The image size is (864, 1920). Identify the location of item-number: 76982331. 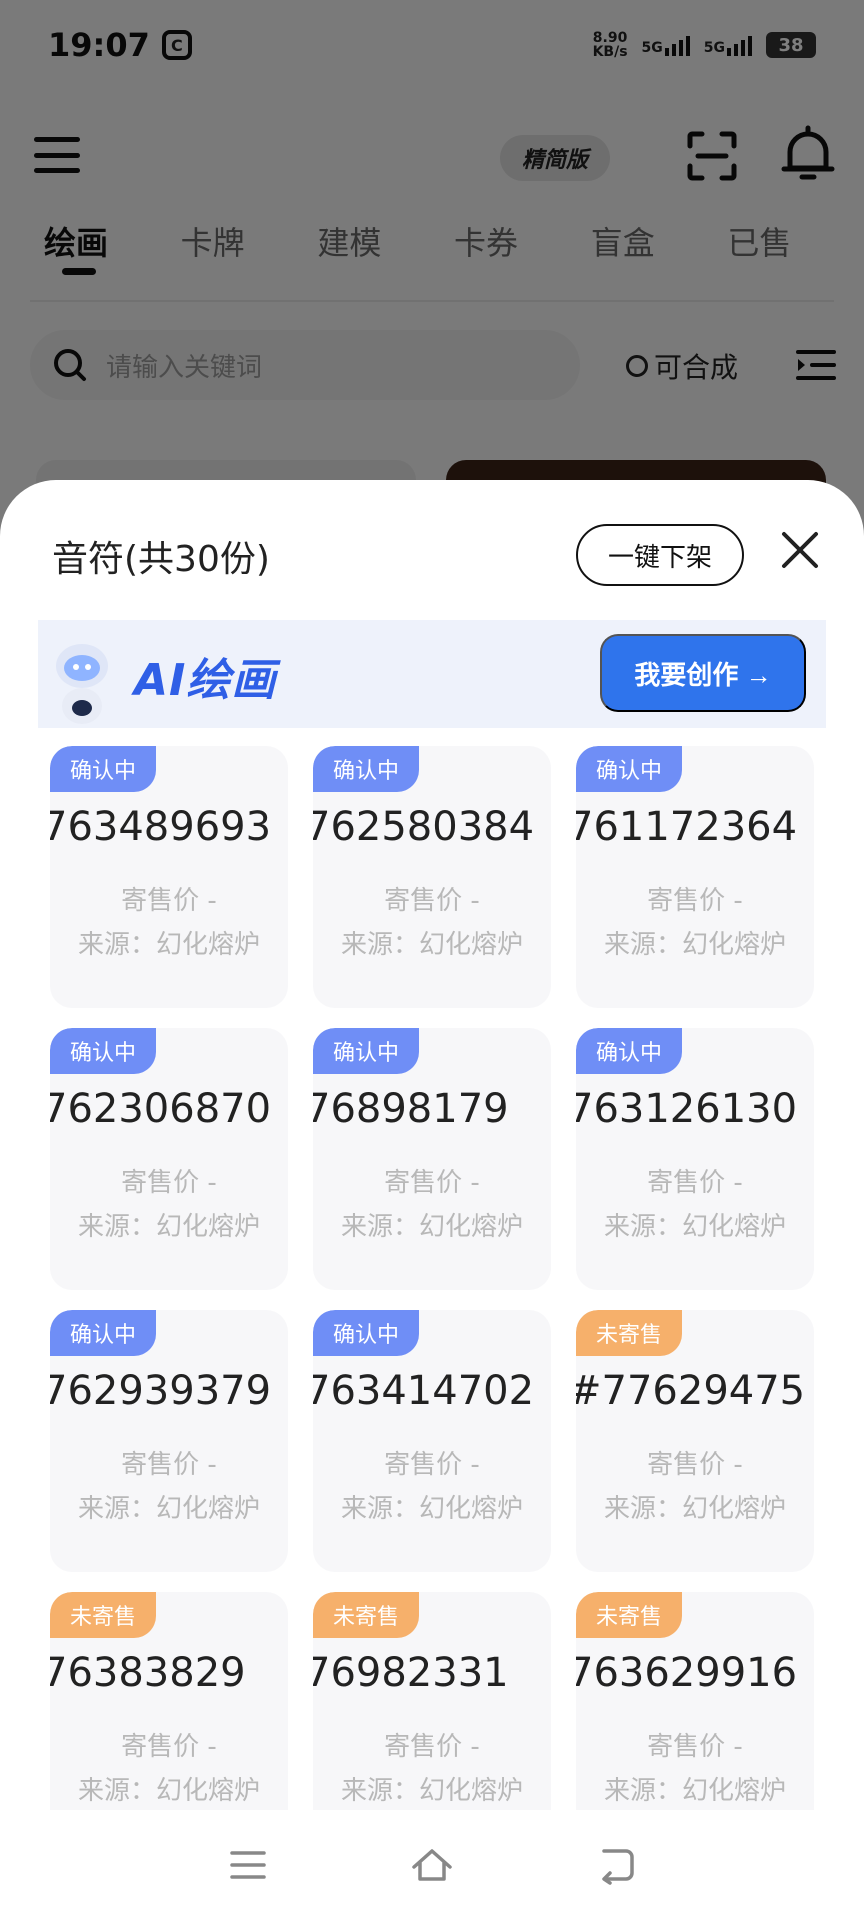
(411, 1673).